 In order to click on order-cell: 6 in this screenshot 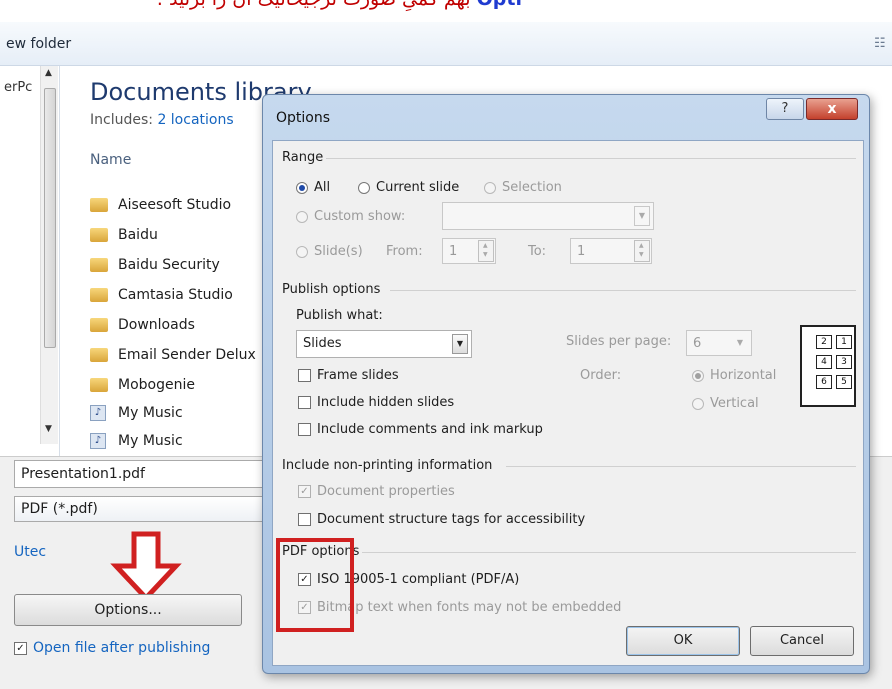, I will do `click(824, 382)`.